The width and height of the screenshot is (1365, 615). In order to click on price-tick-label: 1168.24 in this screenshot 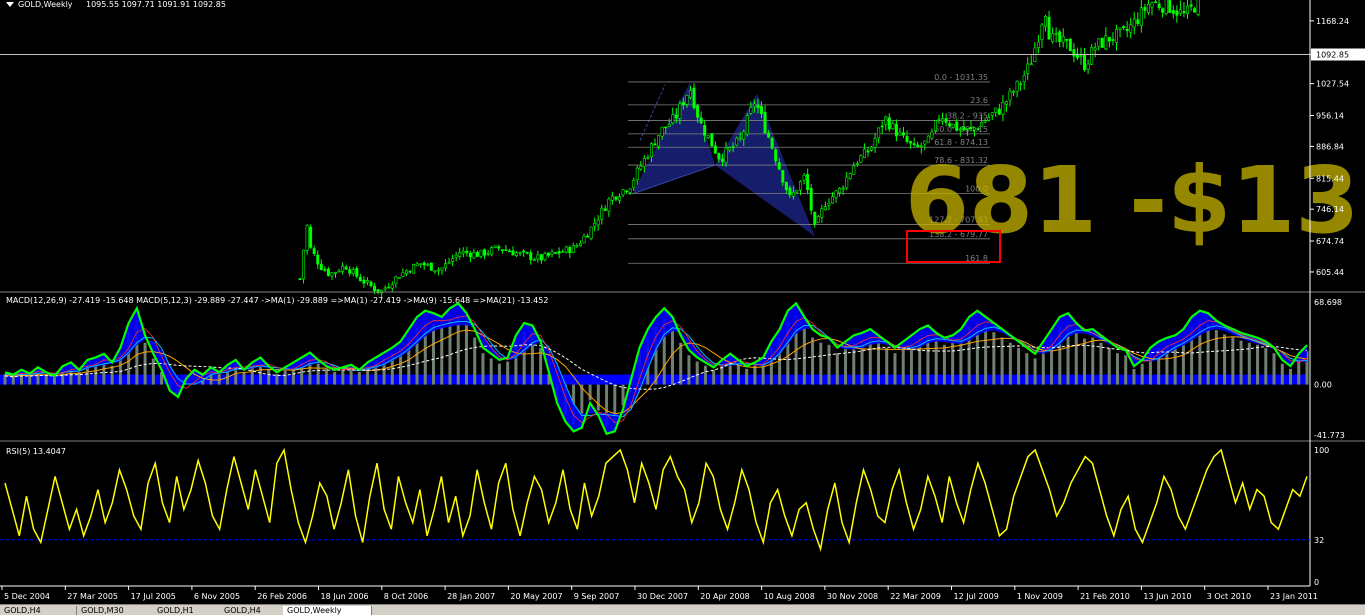, I will do `click(1332, 21)`.